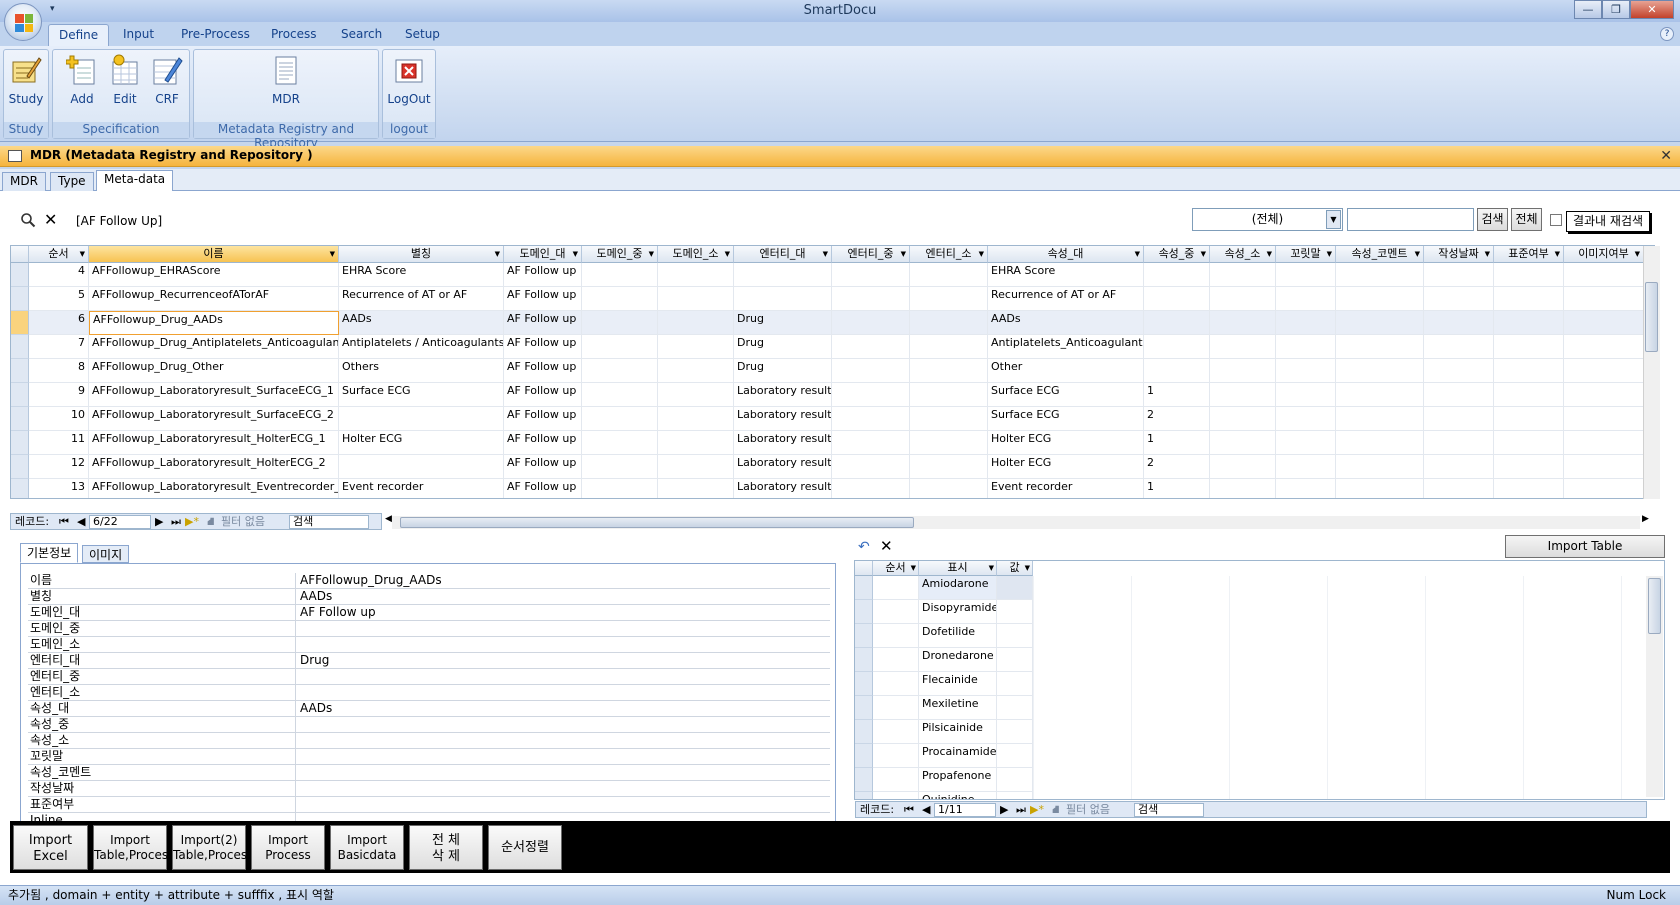 Image resolution: width=1680 pixels, height=905 pixels. I want to click on column-header-domain-major: 도메인_대 ▼, so click(543, 254).